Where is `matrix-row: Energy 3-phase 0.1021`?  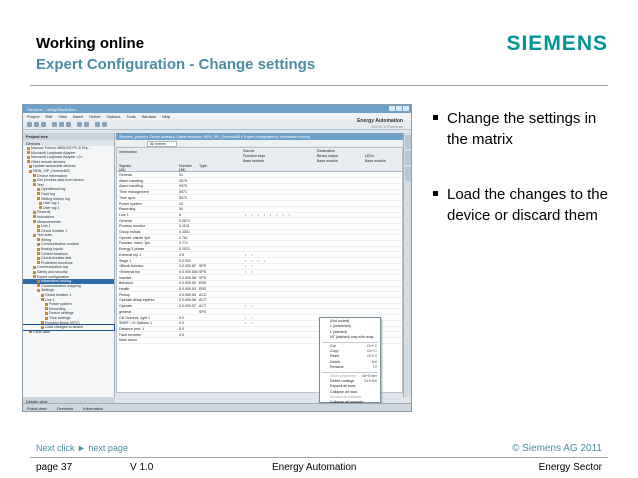 matrix-row: Energy 3-phase 0.1021 is located at coordinates (259, 250).